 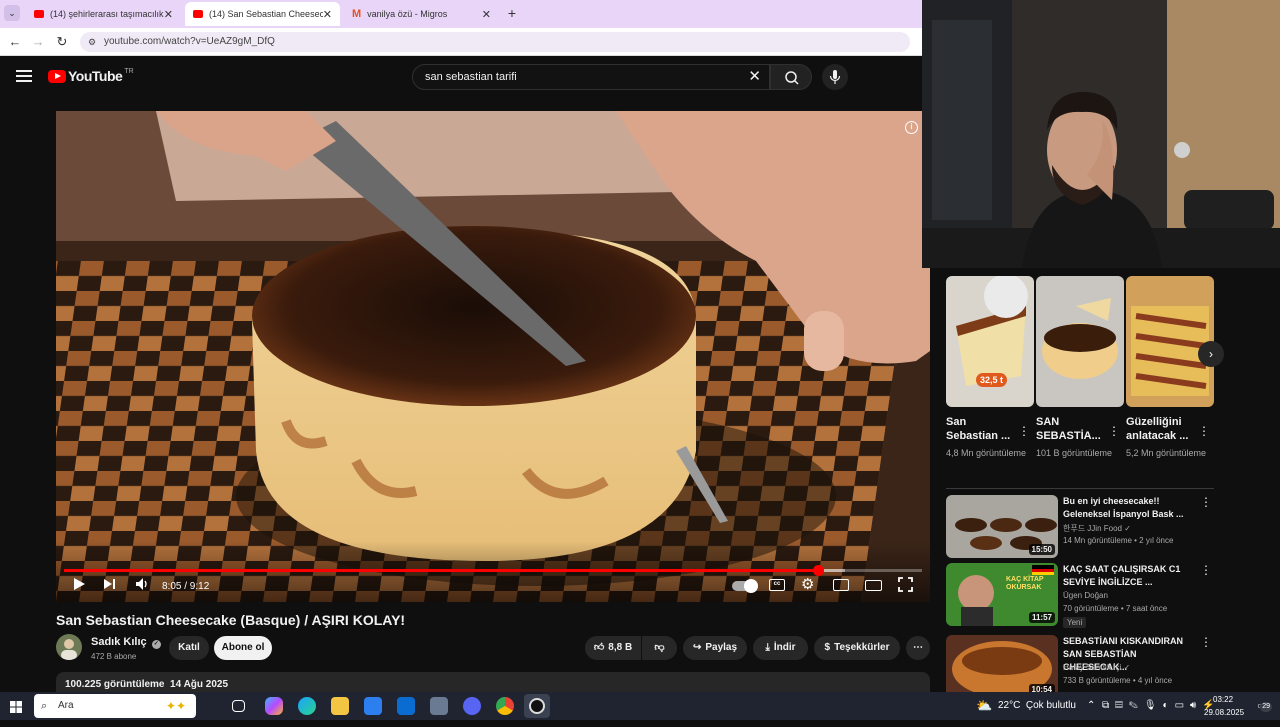 I want to click on new-tab-button: +, so click(x=512, y=13).